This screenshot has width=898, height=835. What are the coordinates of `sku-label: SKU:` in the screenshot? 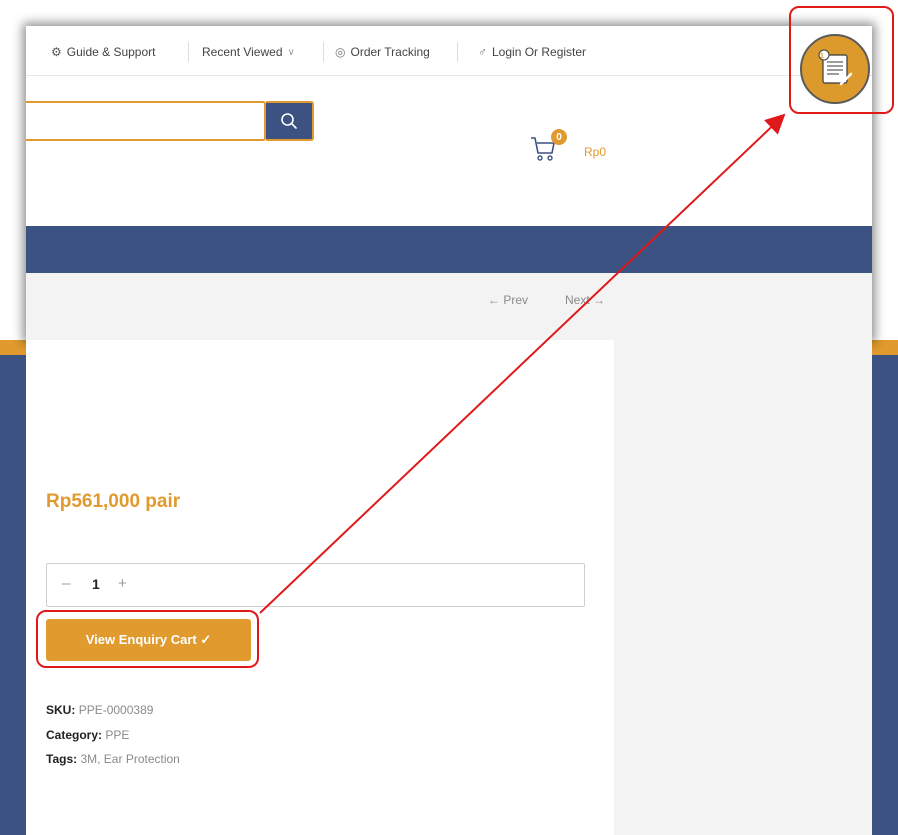 It's located at (61, 710).